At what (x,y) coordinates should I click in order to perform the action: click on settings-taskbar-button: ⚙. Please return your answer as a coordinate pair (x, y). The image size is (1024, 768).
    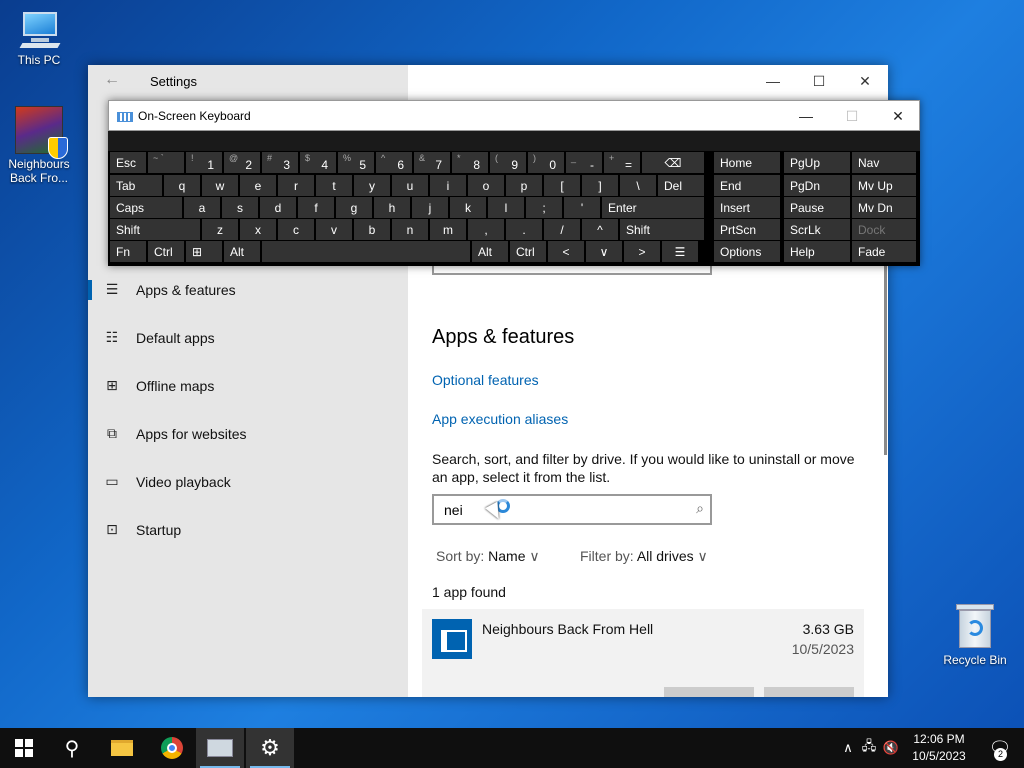
    Looking at the image, I should click on (270, 748).